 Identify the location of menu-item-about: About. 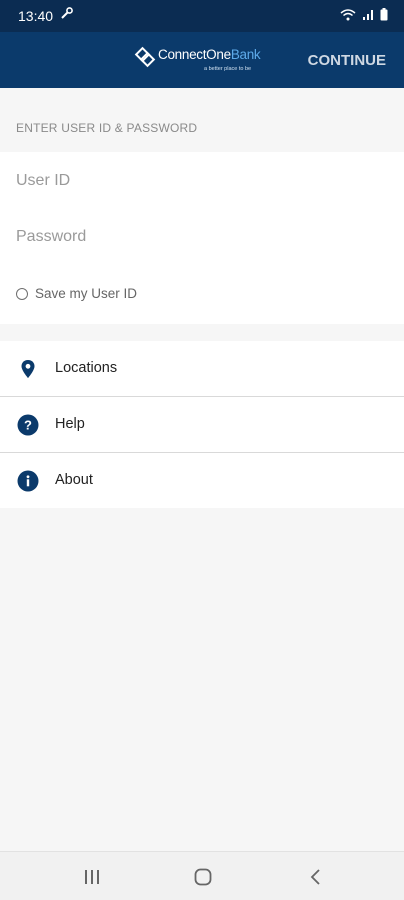
(202, 480).